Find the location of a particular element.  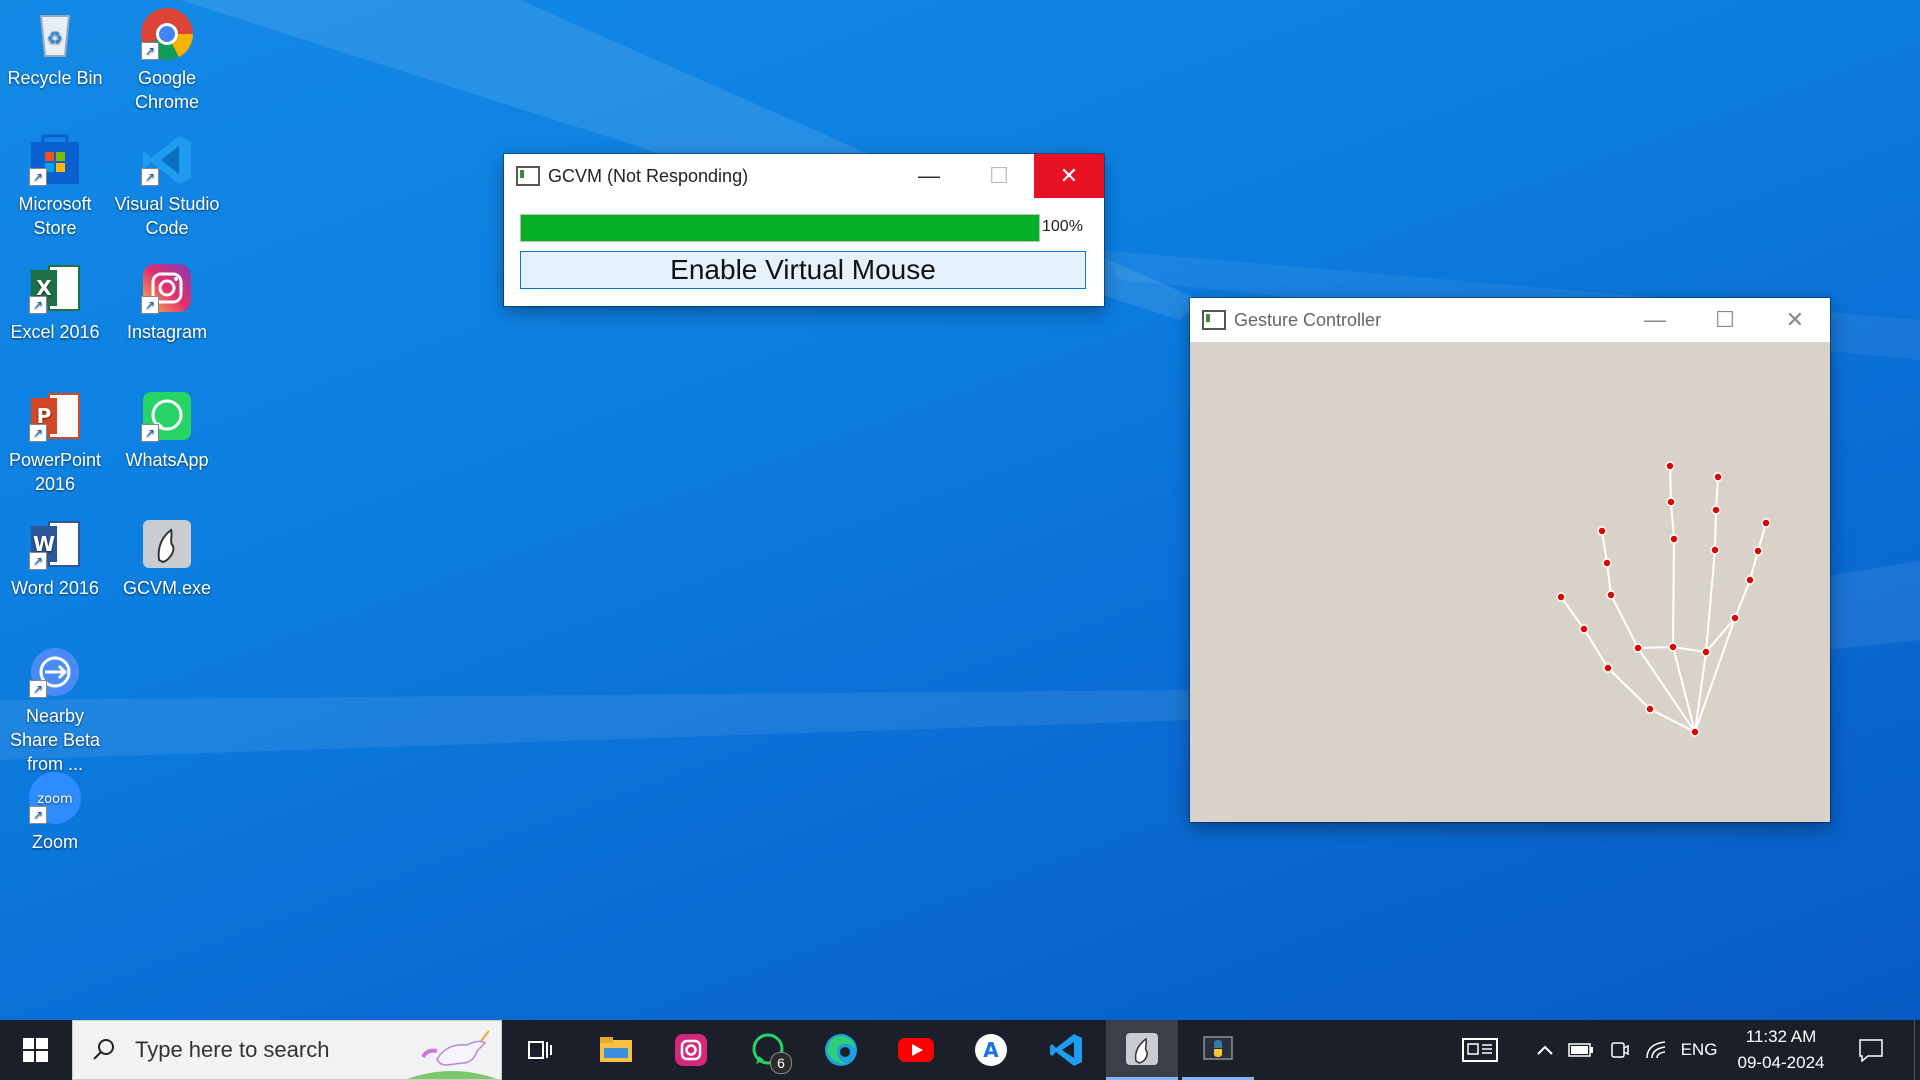

progress-fill is located at coordinates (780, 228).